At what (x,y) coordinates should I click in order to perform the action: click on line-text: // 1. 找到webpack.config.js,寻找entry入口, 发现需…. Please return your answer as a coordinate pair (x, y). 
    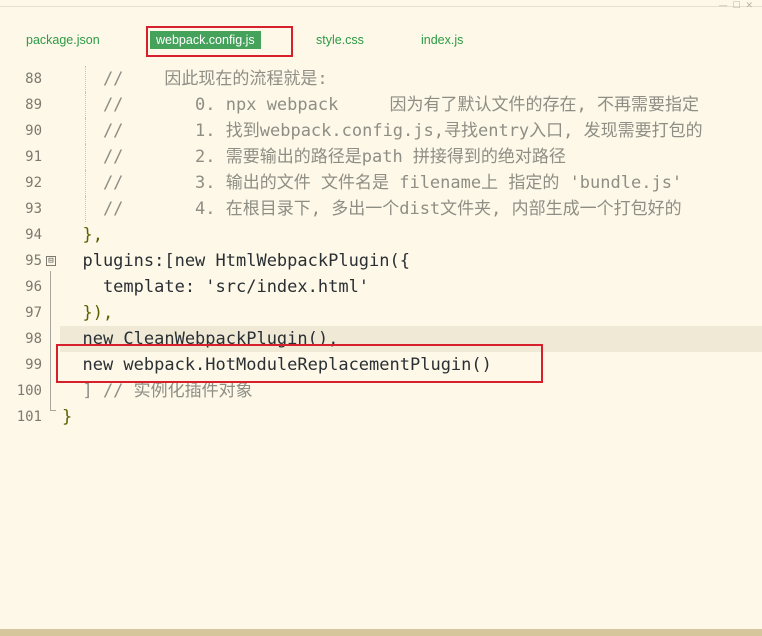
    Looking at the image, I should click on (382, 131).